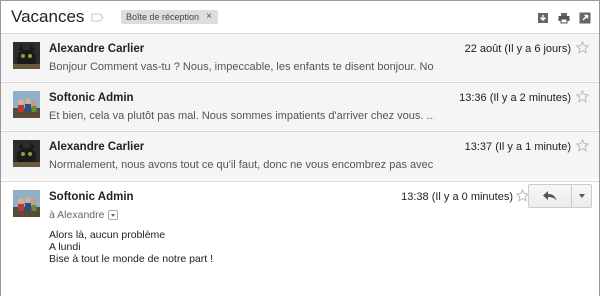 Image resolution: width=600 pixels, height=296 pixels. I want to click on body-line: A lundi, so click(65, 247).